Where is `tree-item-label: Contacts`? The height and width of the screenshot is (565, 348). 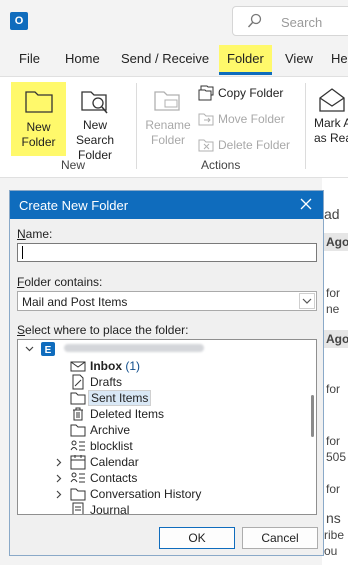
tree-item-label: Contacts is located at coordinates (114, 478).